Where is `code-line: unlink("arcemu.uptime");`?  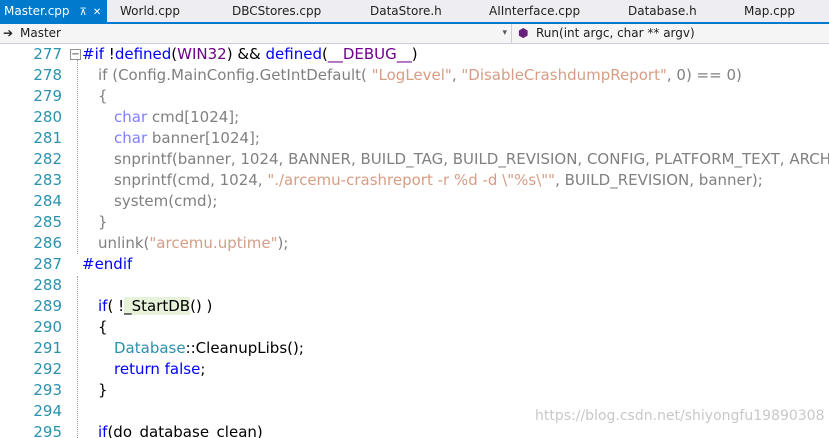 code-line: unlink("arcemu.uptime"); is located at coordinates (193, 243).